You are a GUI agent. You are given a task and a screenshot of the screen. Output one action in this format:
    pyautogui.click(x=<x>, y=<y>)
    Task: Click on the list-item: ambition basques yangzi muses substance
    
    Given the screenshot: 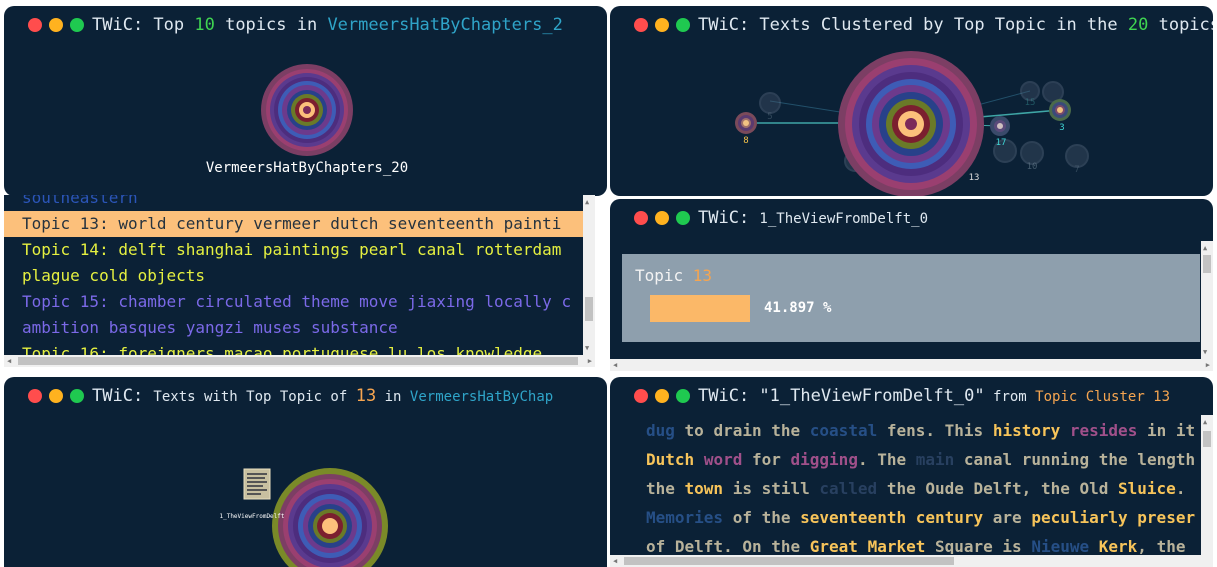 What is the action you would take?
    pyautogui.click(x=210, y=327)
    